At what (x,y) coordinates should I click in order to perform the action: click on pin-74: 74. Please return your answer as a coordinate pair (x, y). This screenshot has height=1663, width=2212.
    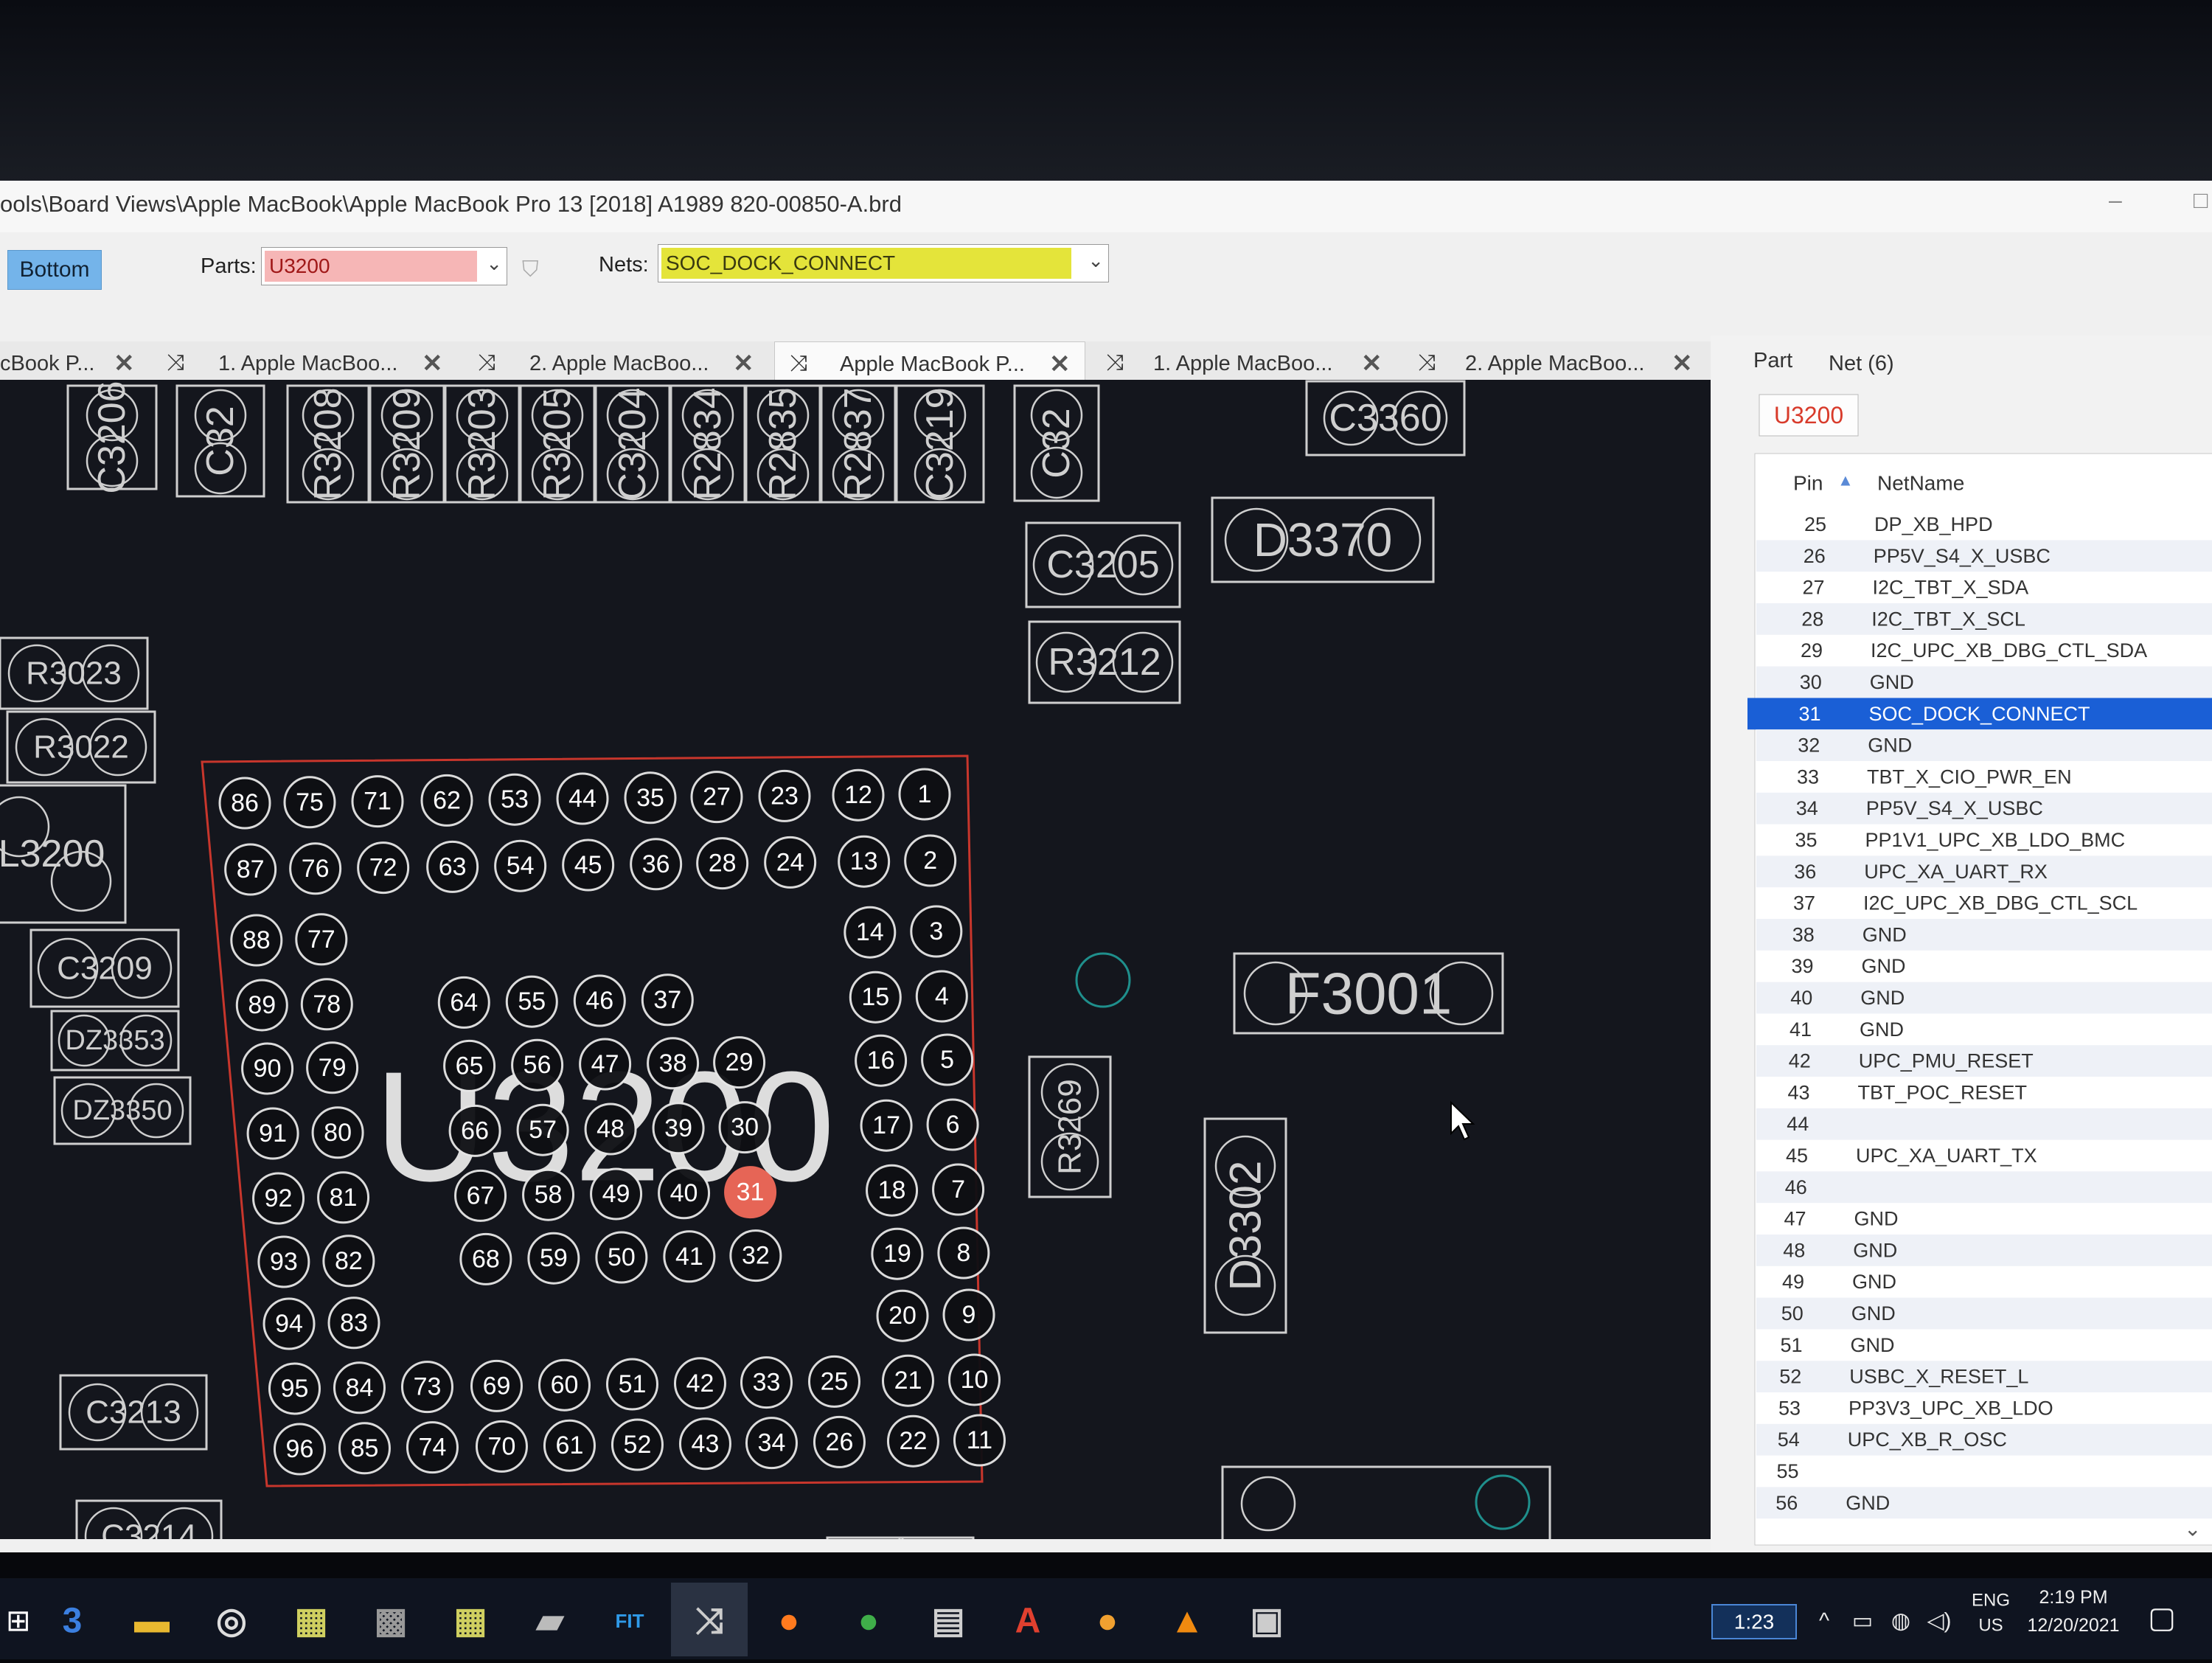
    Looking at the image, I should click on (432, 1447).